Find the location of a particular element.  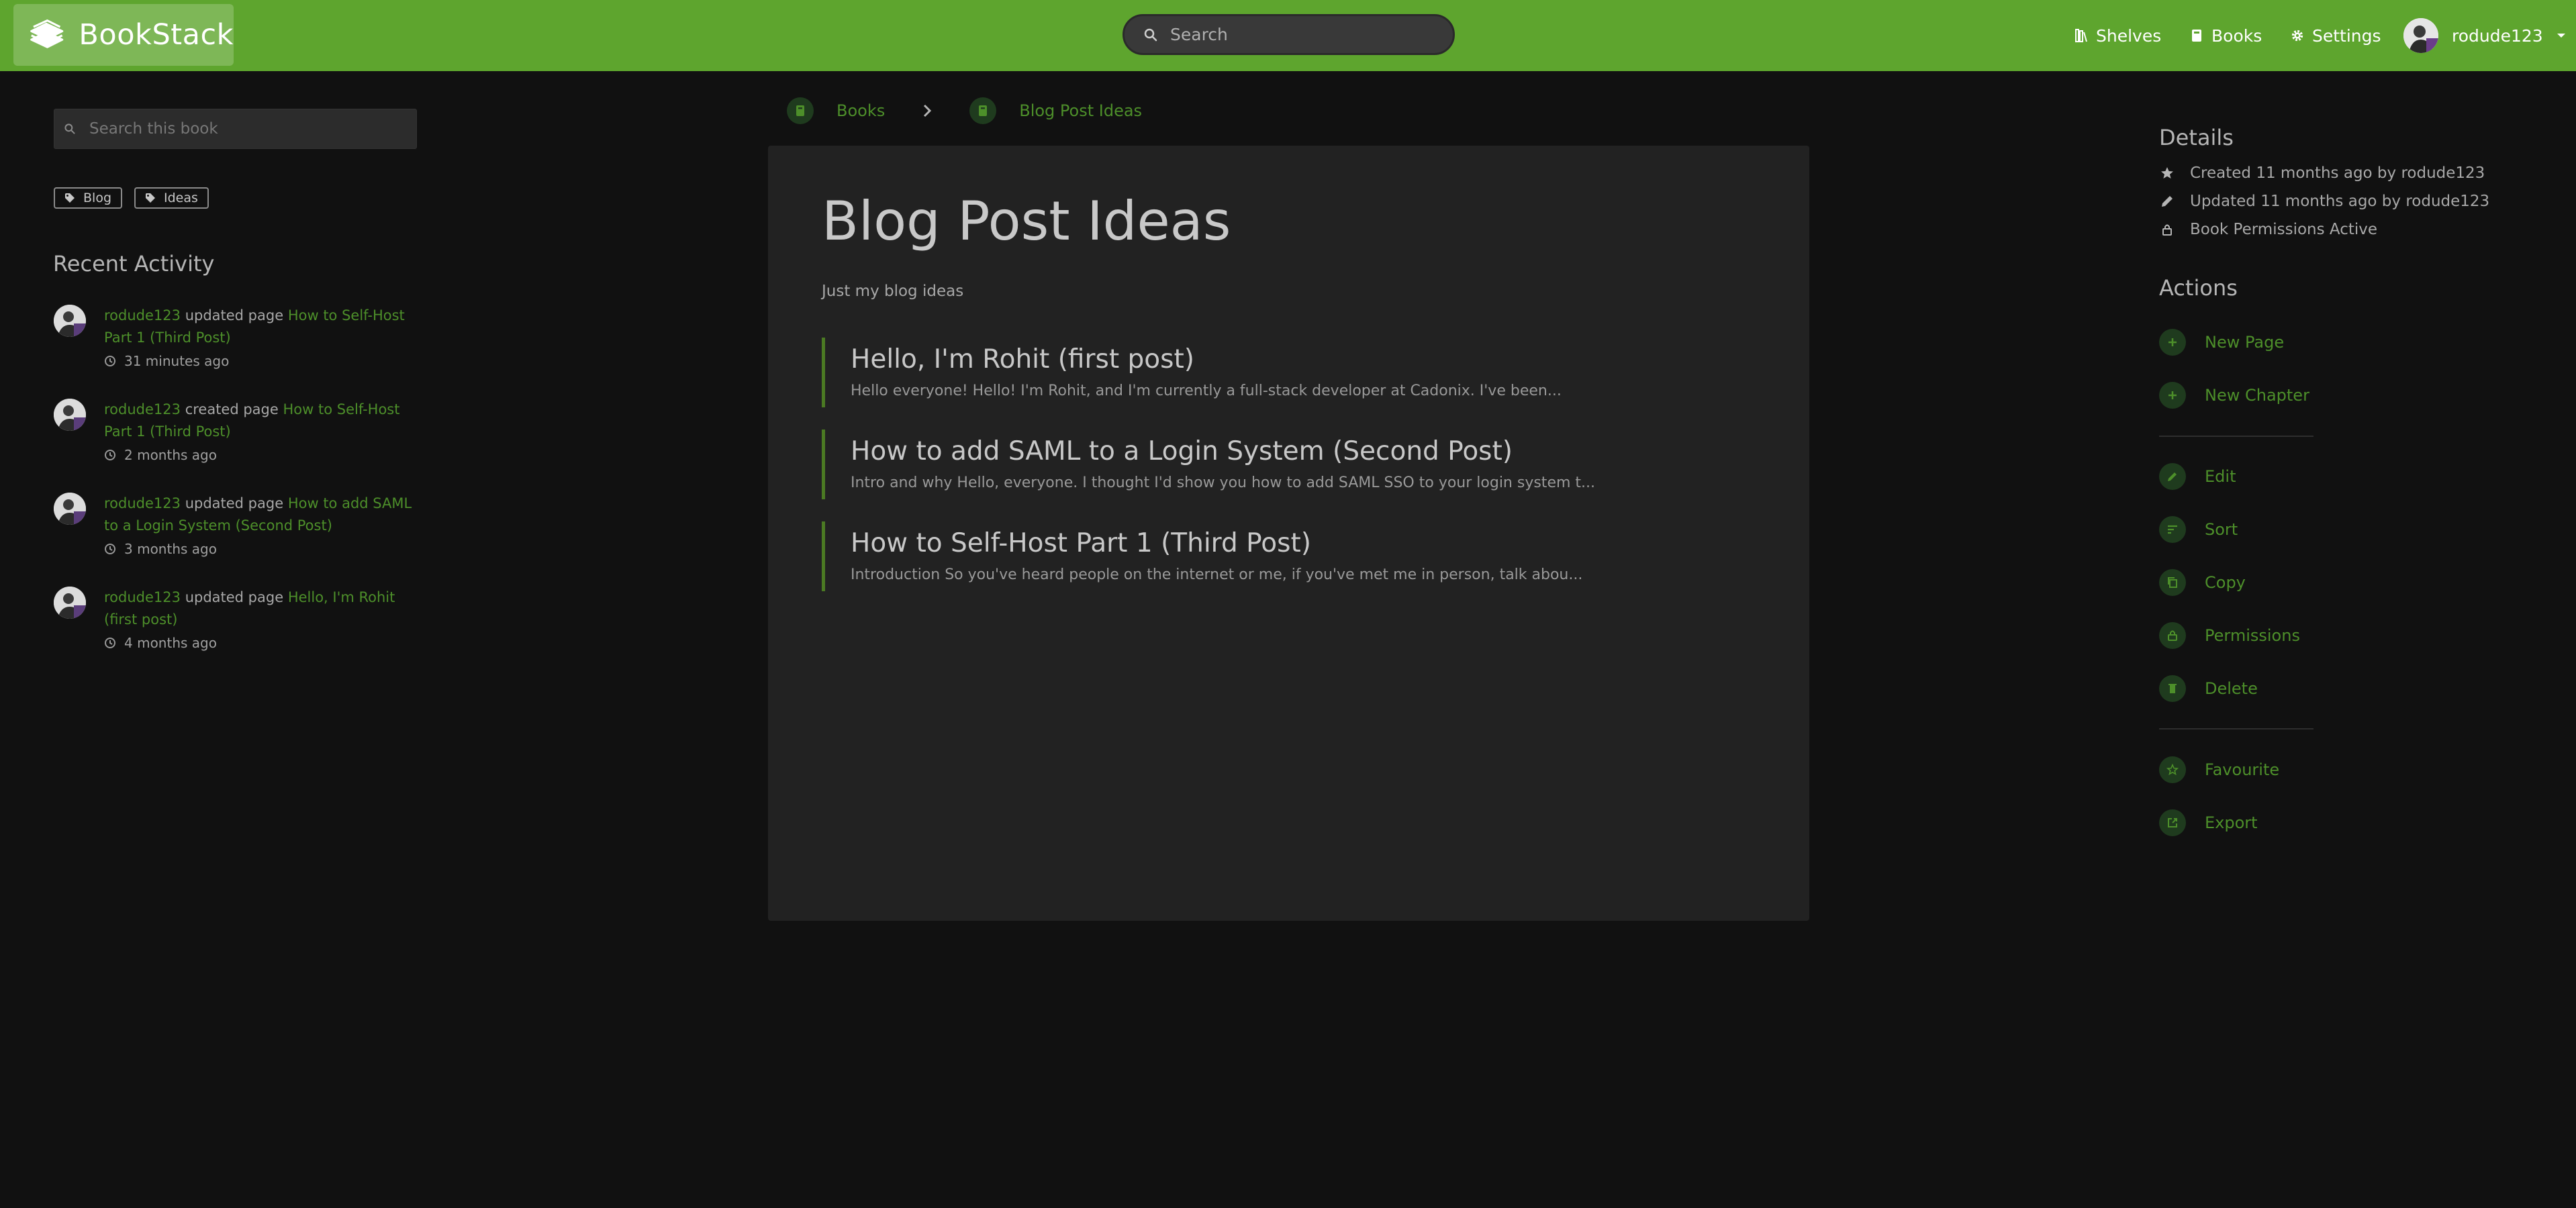

nav-books: Books is located at coordinates (2226, 35).